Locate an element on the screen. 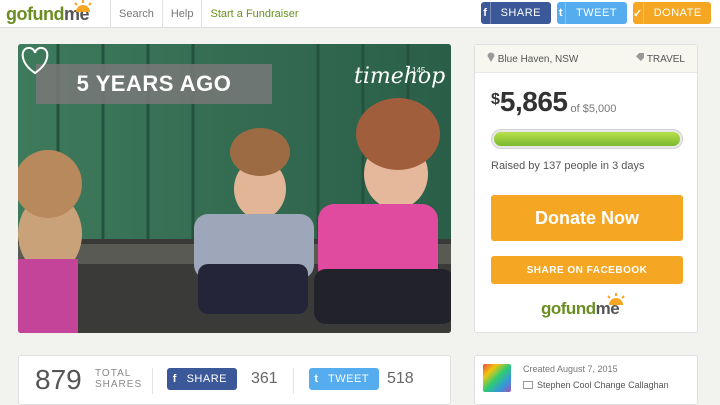 This screenshot has height=405, width=720. progress-bar is located at coordinates (587, 139).